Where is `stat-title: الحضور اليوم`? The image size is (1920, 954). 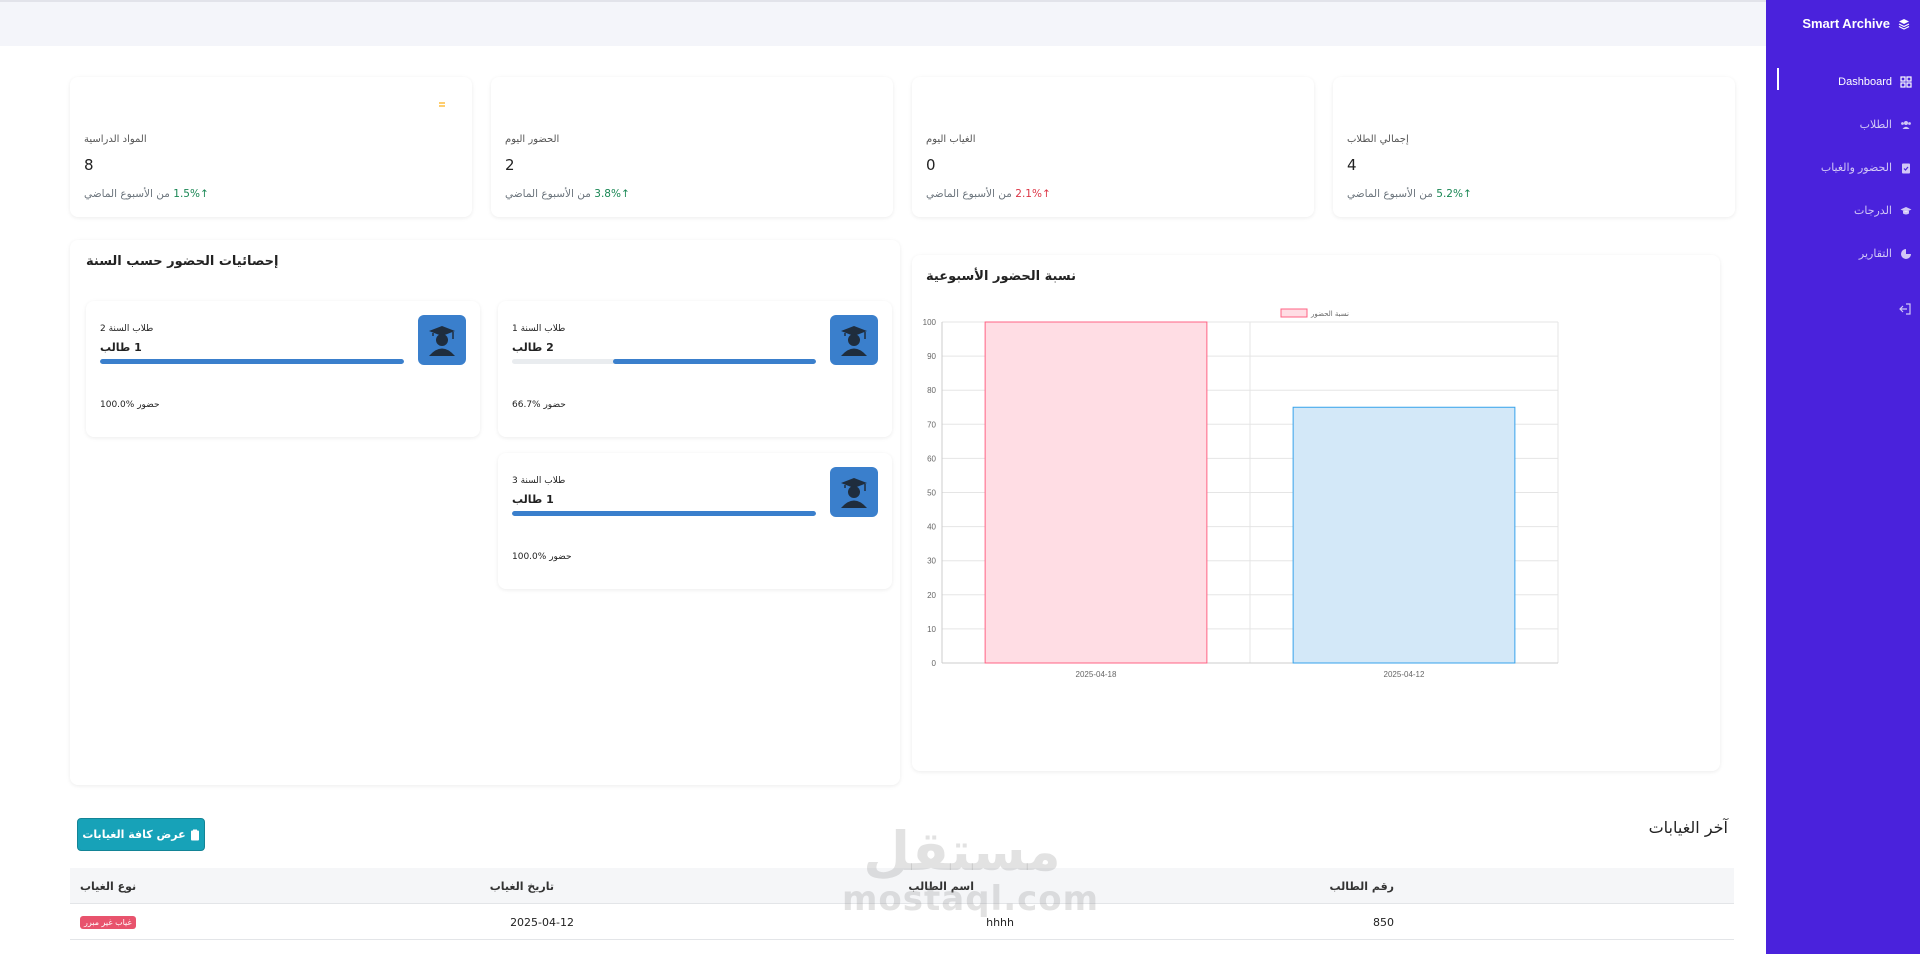
stat-title: الحضور اليوم is located at coordinates (532, 139).